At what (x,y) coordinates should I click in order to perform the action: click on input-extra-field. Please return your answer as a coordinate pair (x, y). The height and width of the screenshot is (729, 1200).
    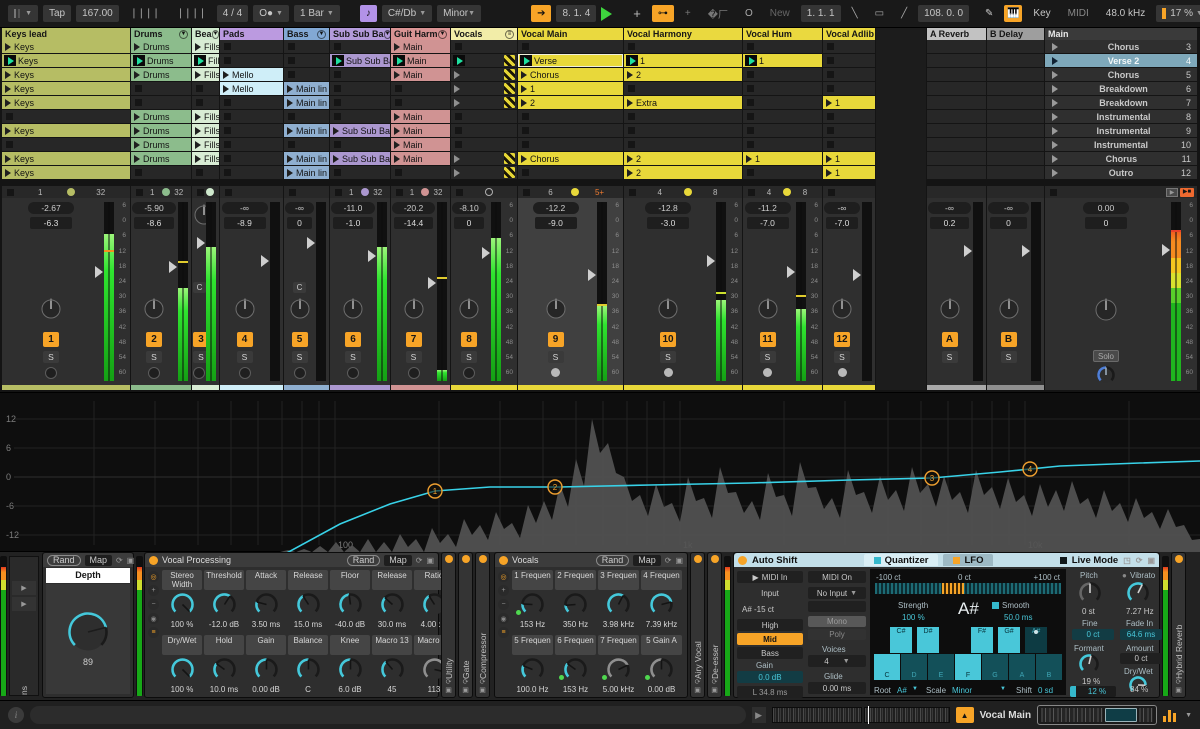
    Looking at the image, I should click on (837, 606).